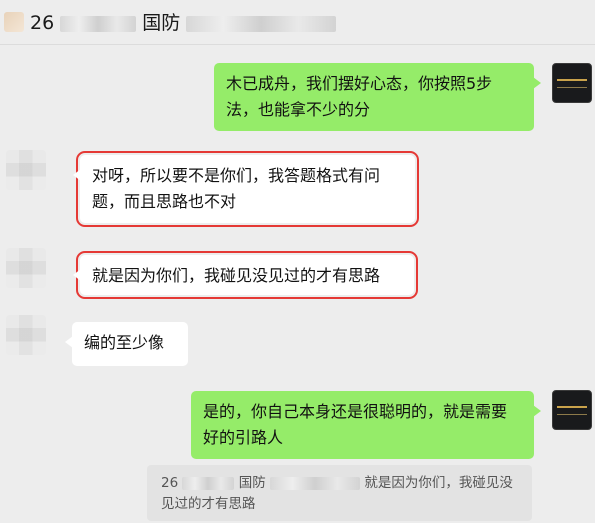 The width and height of the screenshot is (595, 523). I want to click on message-bubble-incoming: 对呀，所以要不是你们，我答题格式有问题，而且思路也不对, so click(246, 189).